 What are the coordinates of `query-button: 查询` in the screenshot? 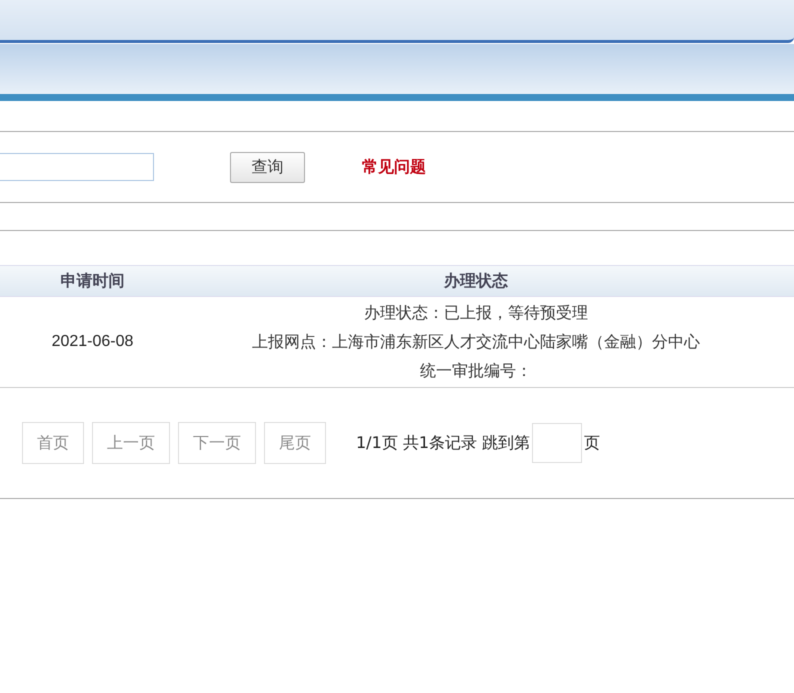 It's located at (267, 167).